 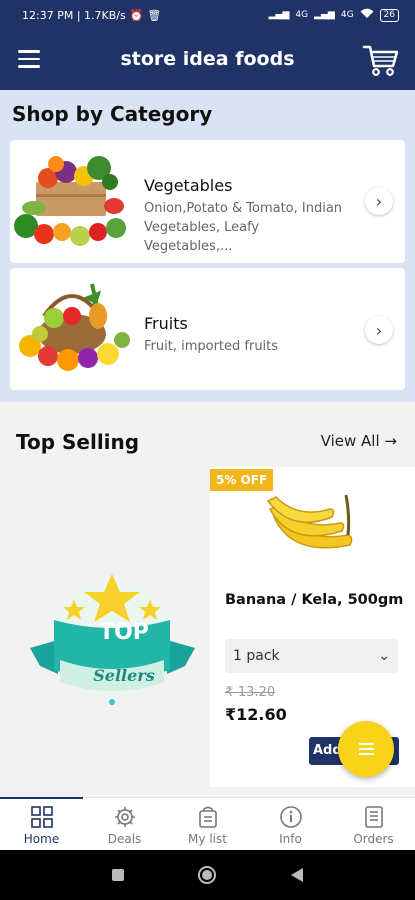 I want to click on status-bar: 12:37 PM | 1.7KB/s ⏰ 🗑 ▂▄▆ 4G ▂▄▆ 4G 26, so click(x=207, y=15).